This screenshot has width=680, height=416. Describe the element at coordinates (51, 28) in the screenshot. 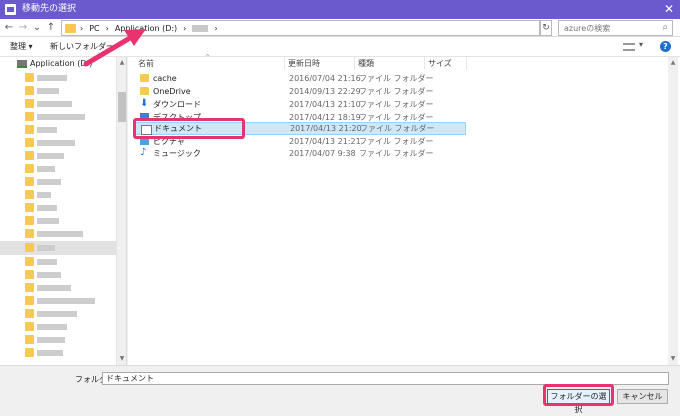

I see `up-arrow-icon: ↑` at that location.